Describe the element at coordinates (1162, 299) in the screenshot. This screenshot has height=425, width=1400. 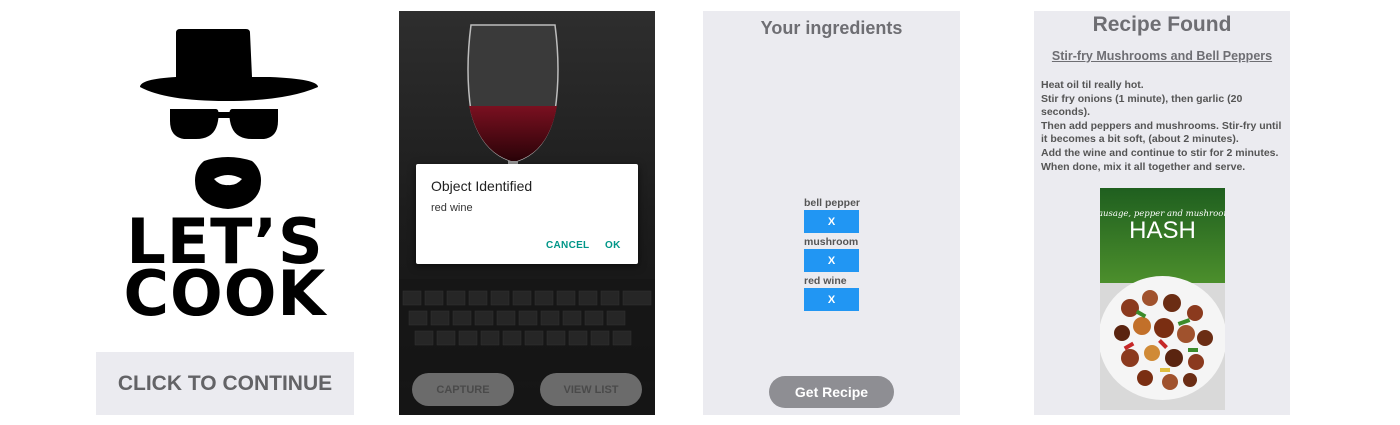
I see `recipe-photo: sausage, pepper and mushroom HASH` at that location.